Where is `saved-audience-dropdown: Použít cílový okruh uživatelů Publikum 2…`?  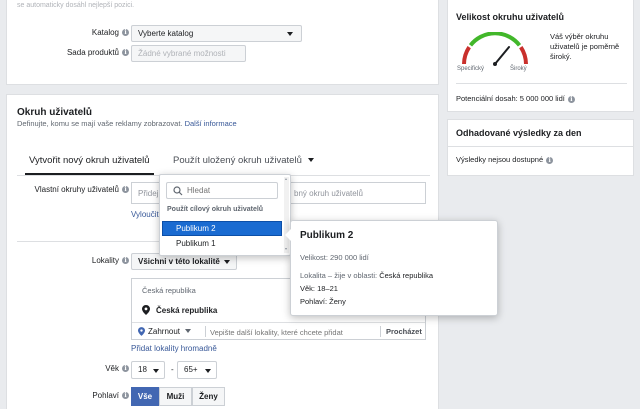
saved-audience-dropdown: Použít cílový okruh uživatelů Publikum 2… is located at coordinates (225, 215).